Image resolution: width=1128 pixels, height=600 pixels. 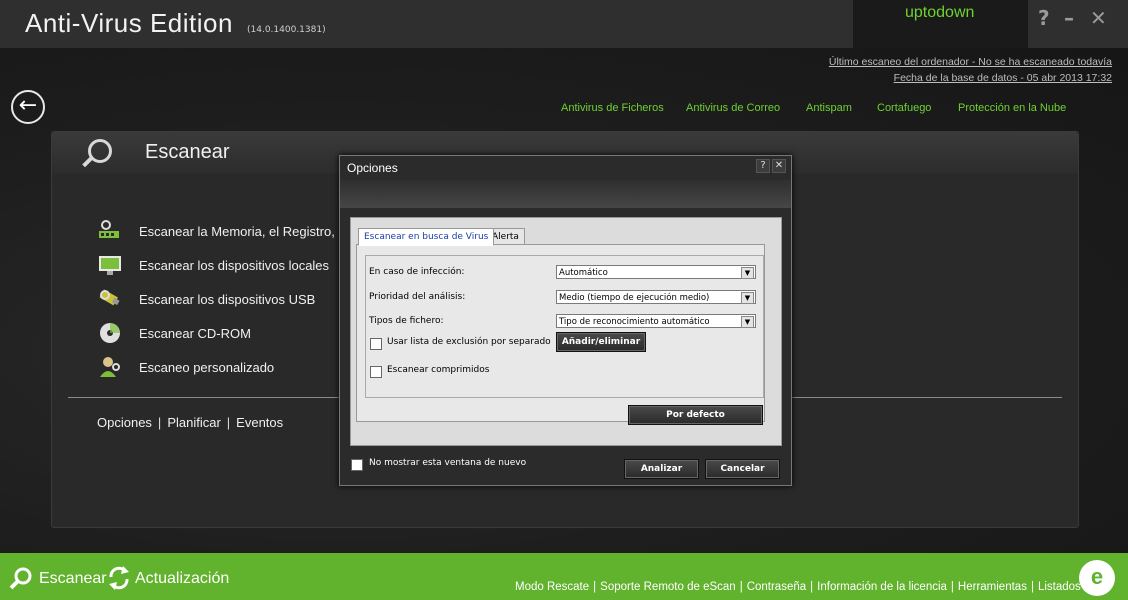 I want to click on local-devices-icon, so click(x=110, y=265).